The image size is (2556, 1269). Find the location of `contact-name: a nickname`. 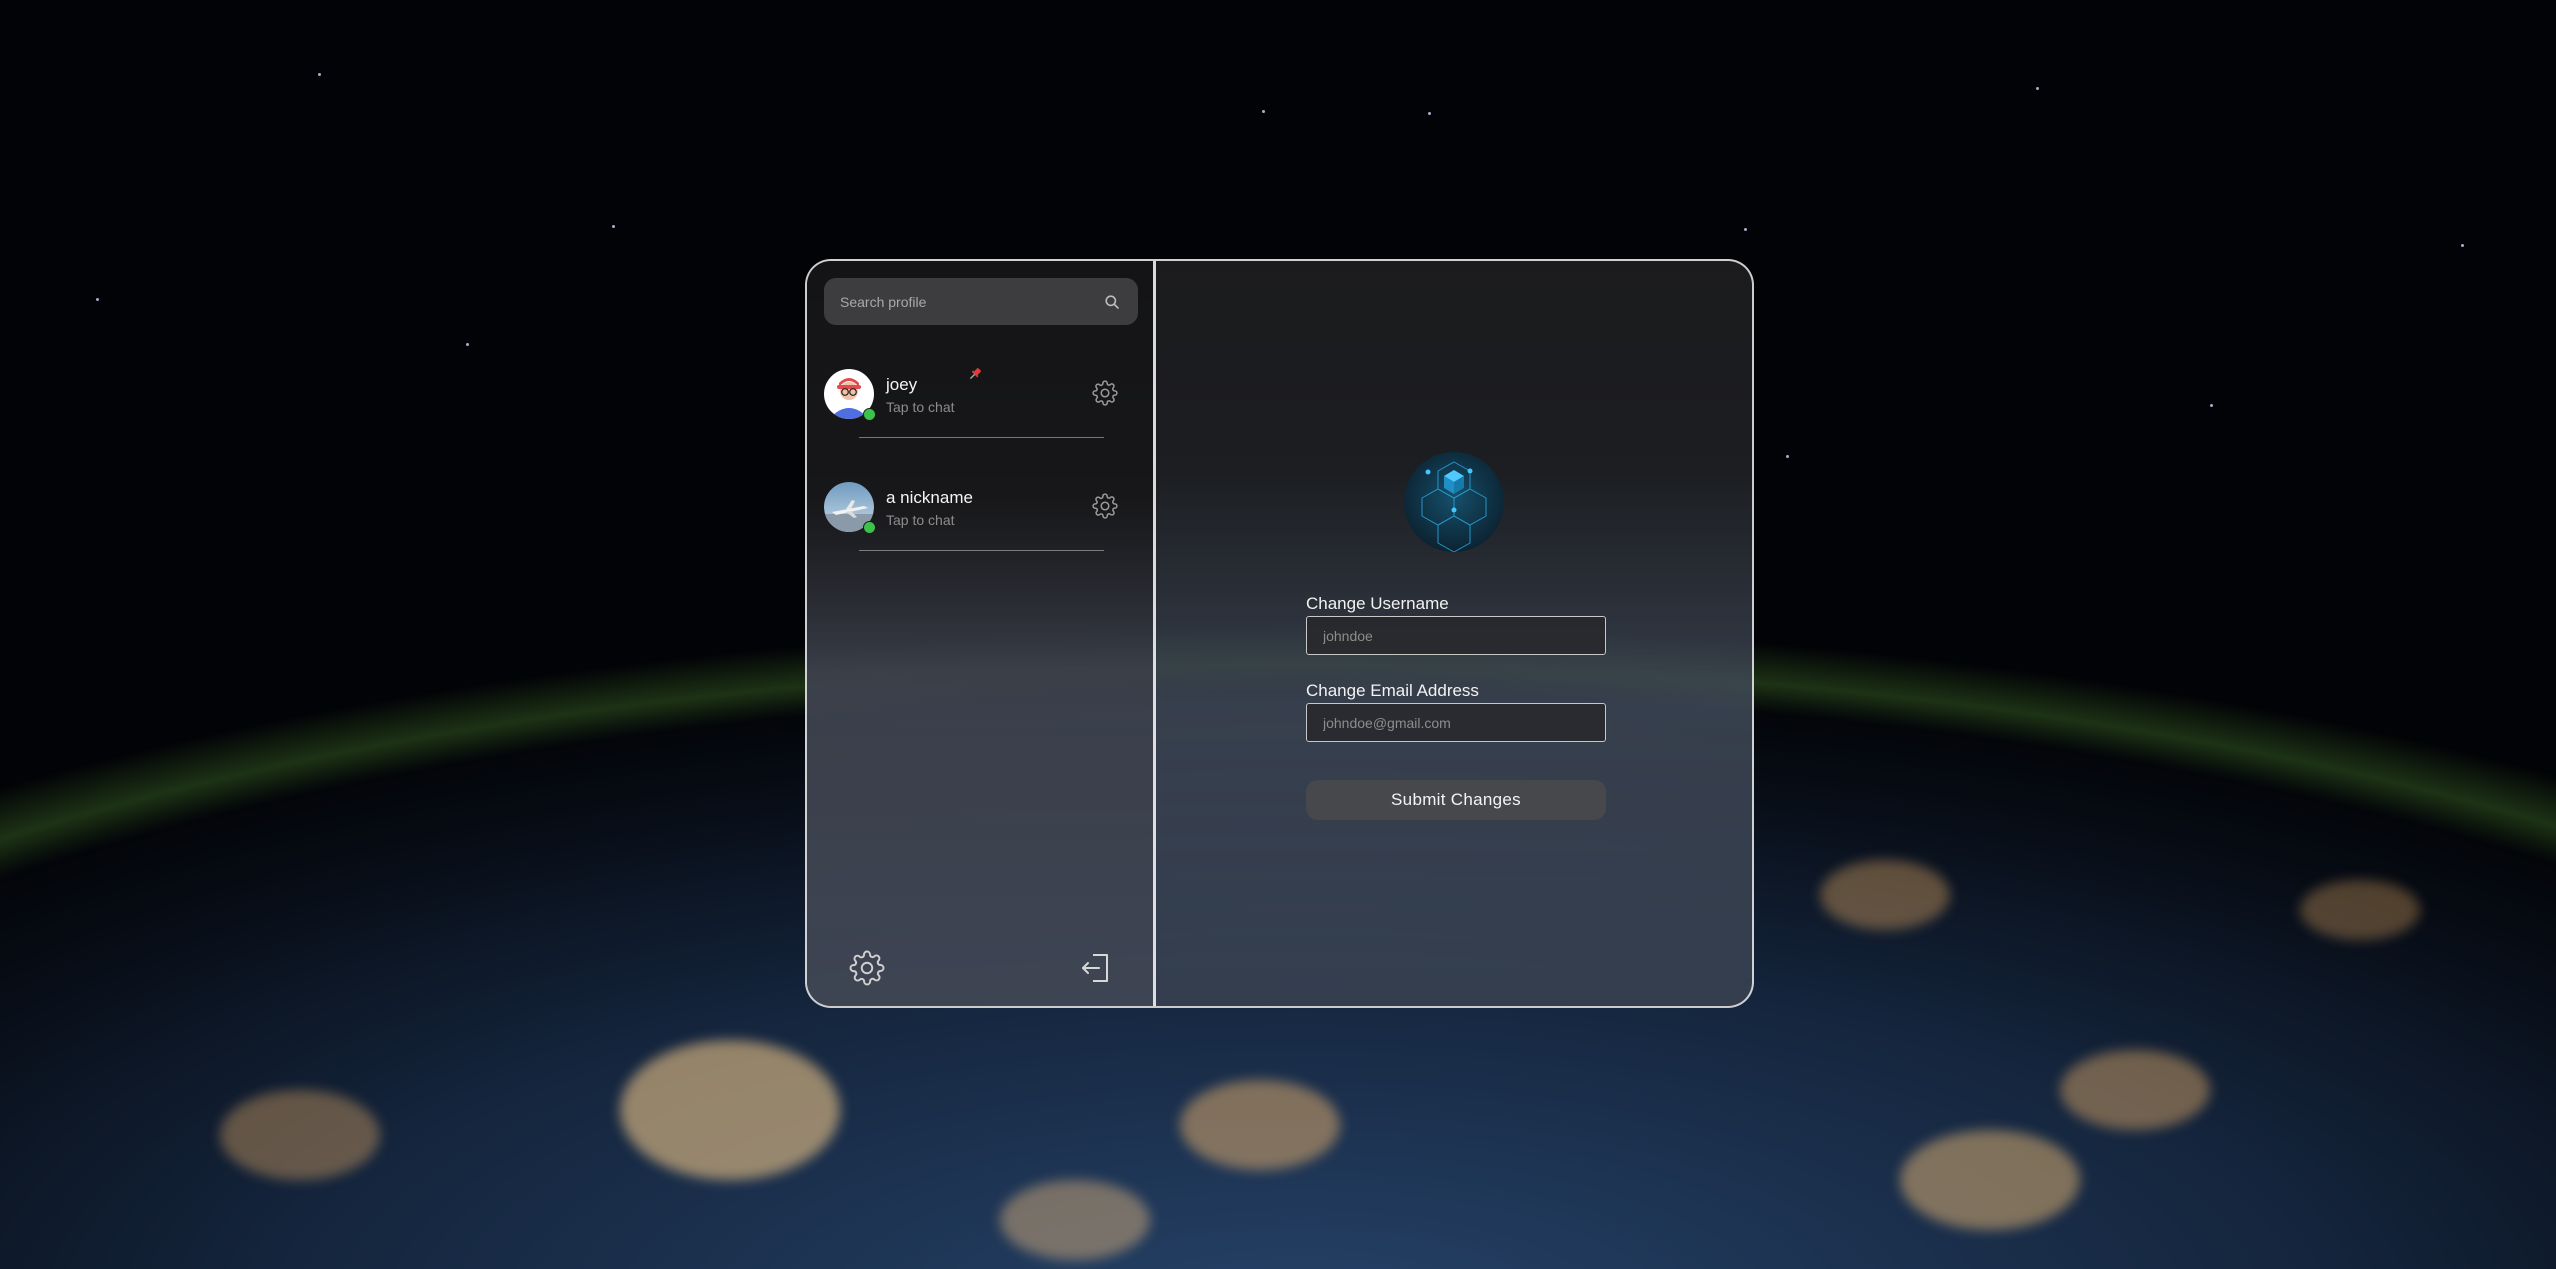

contact-name: a nickname is located at coordinates (929, 497).